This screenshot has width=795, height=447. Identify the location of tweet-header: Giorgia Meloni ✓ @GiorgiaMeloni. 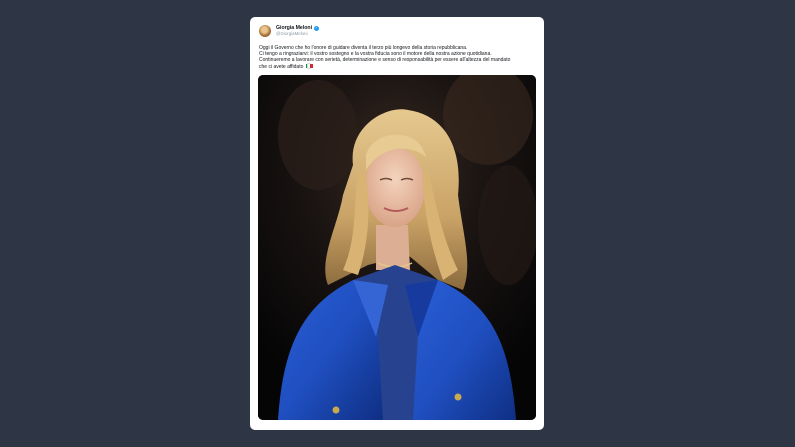
(289, 31).